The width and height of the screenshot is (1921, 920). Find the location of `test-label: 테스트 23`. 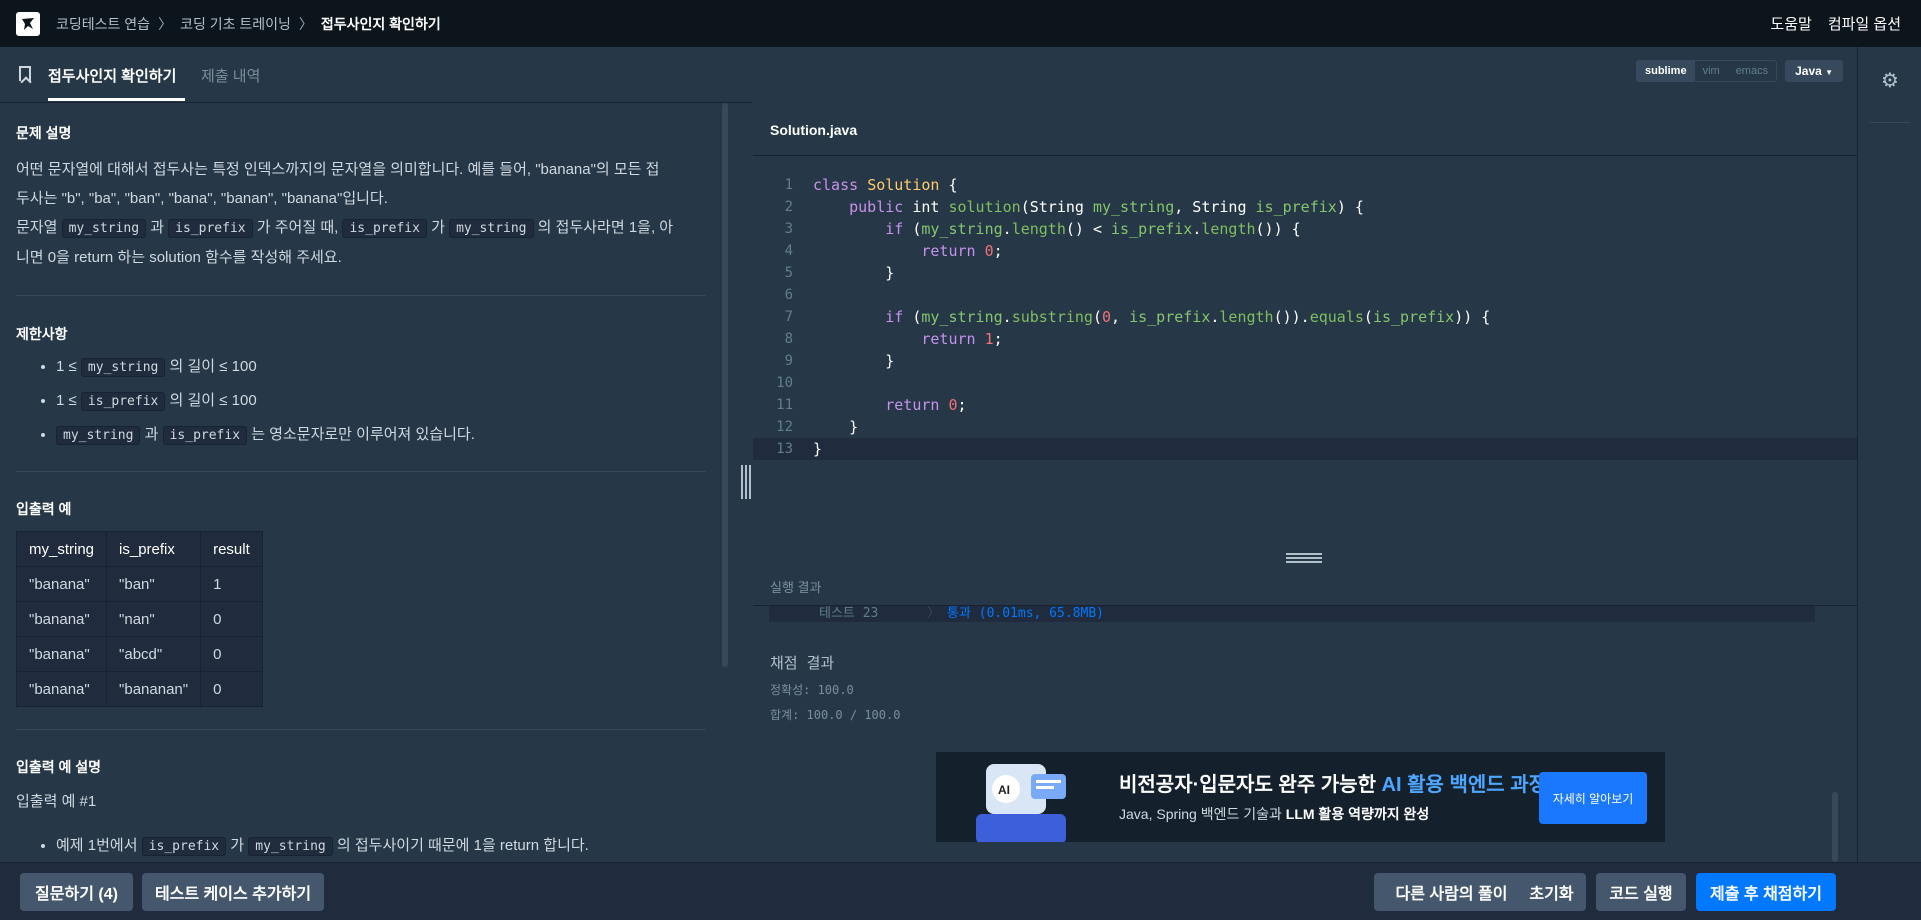

test-label: 테스트 23 is located at coordinates (849, 613).